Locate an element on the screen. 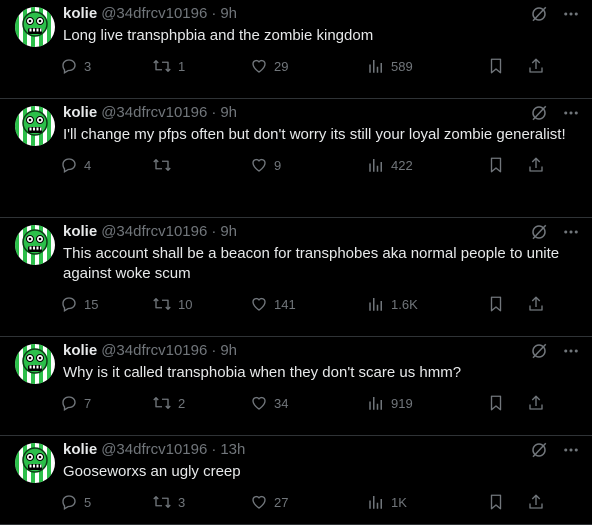 This screenshot has width=592, height=525. views-button: 1.6K is located at coordinates (427, 304).